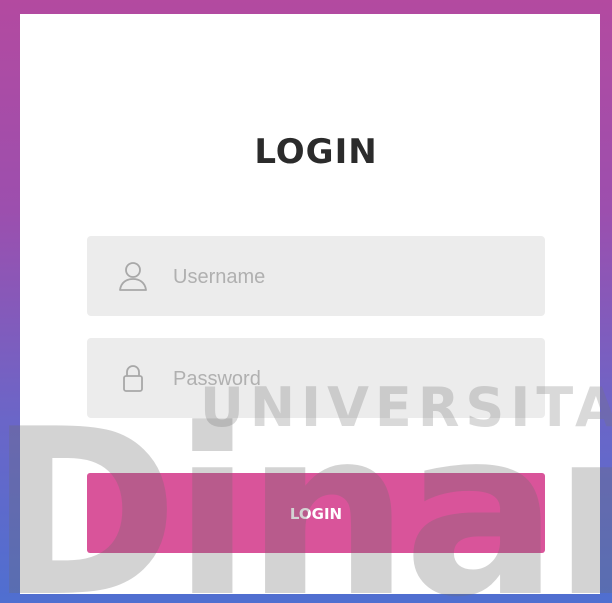 The height and width of the screenshot is (603, 612). I want to click on lock-icon, so click(133, 378).